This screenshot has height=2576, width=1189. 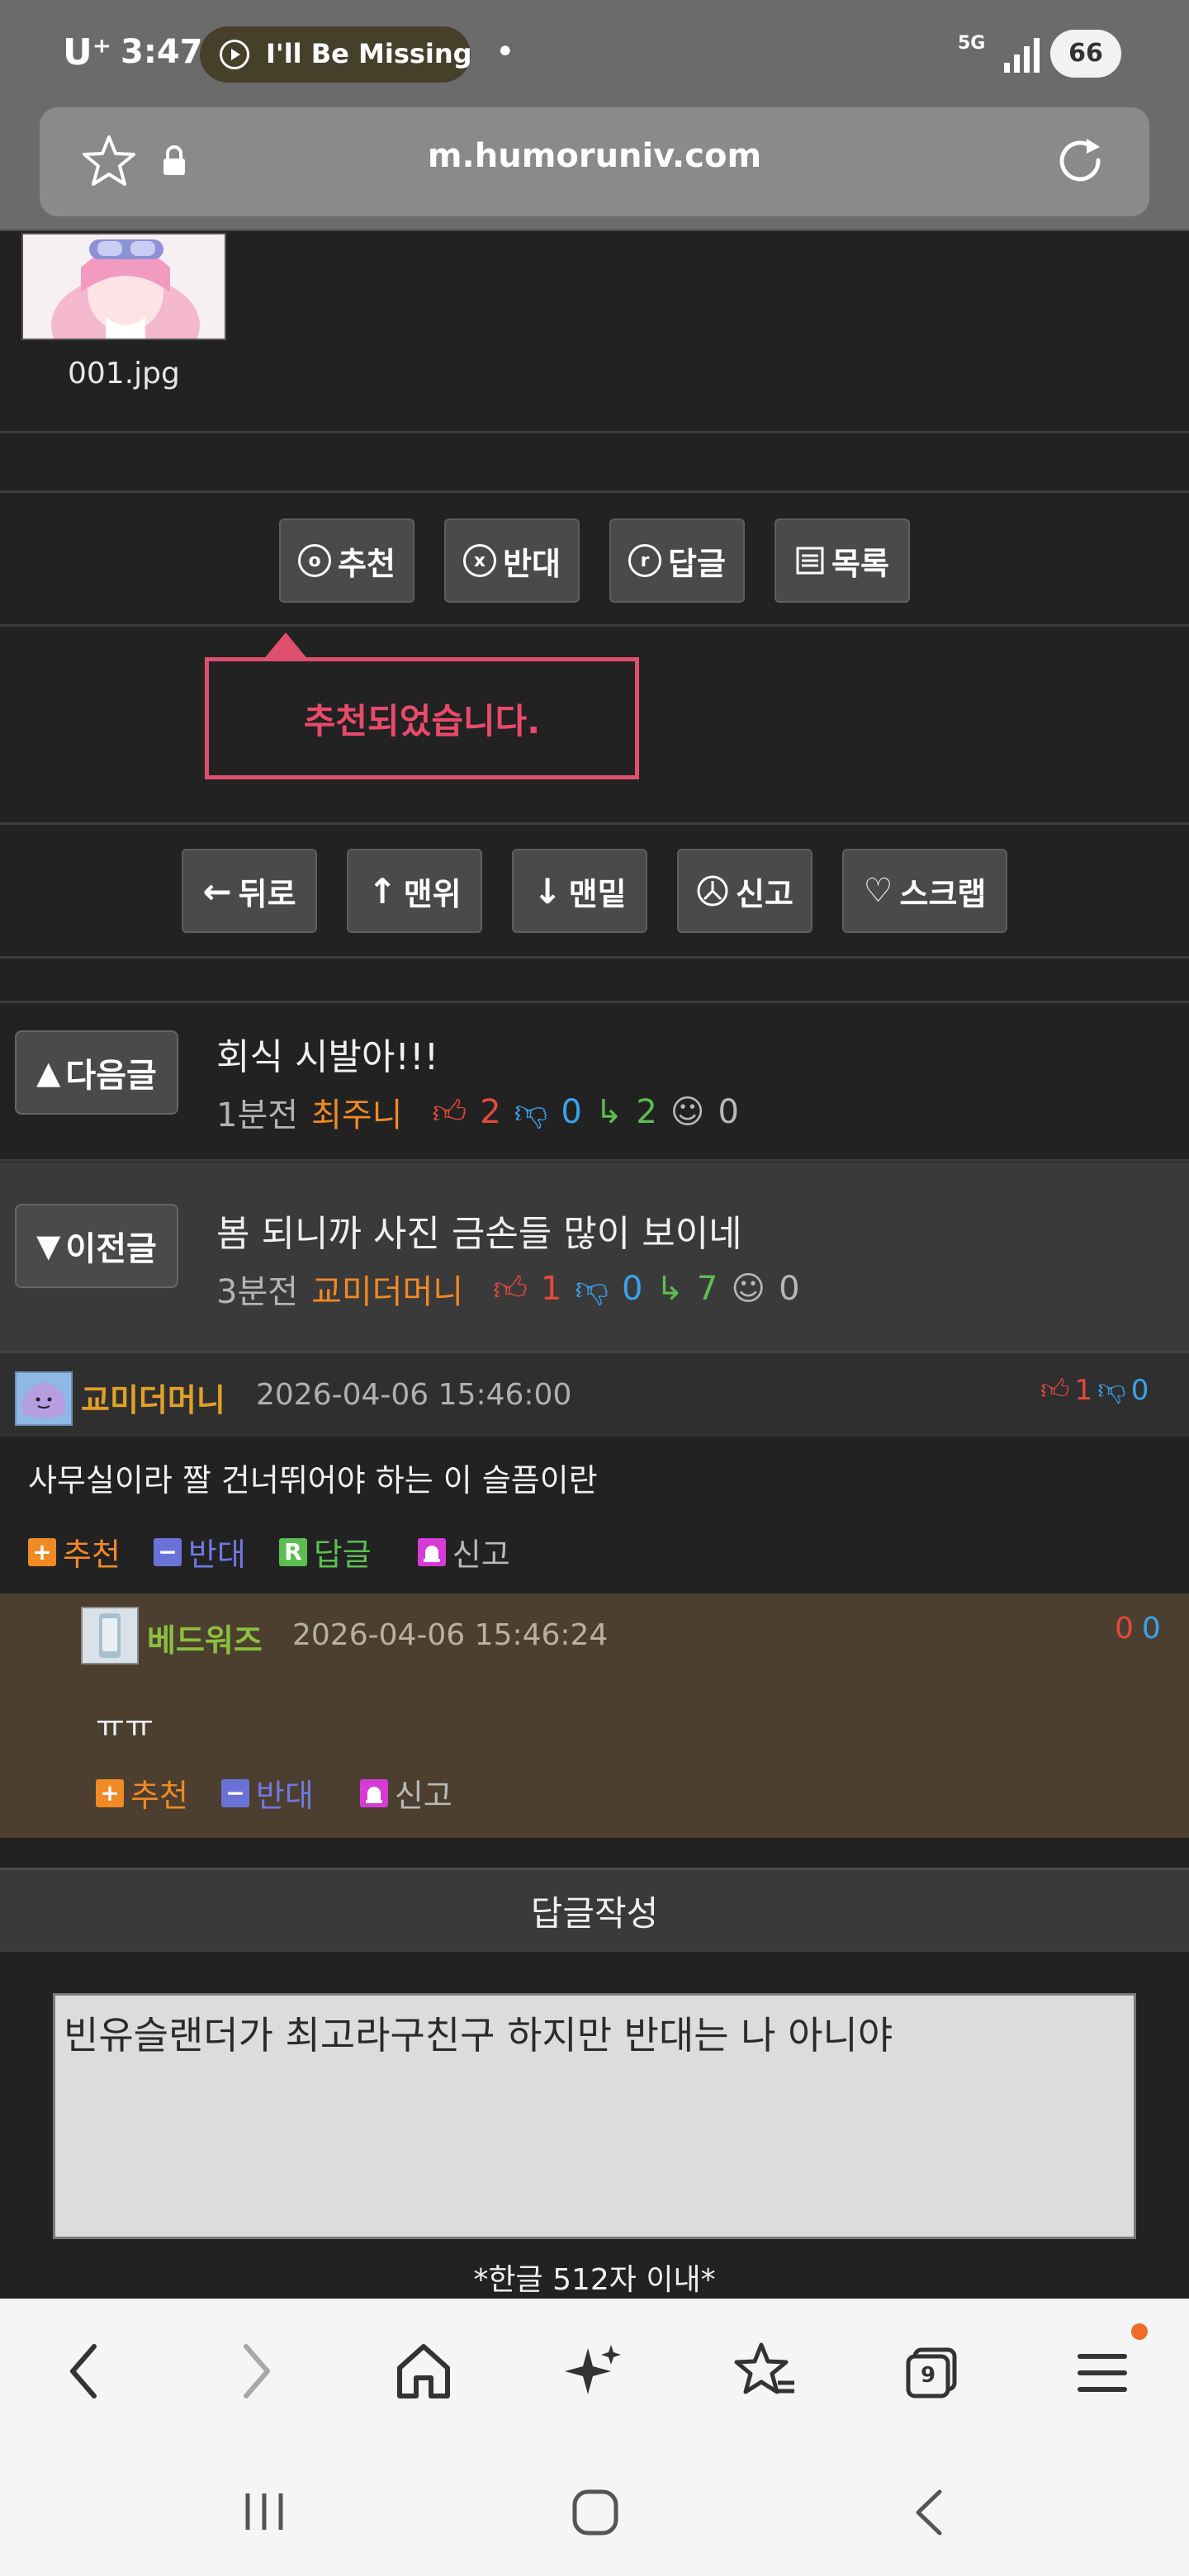 I want to click on attachment-thumbnail, so click(x=123, y=286).